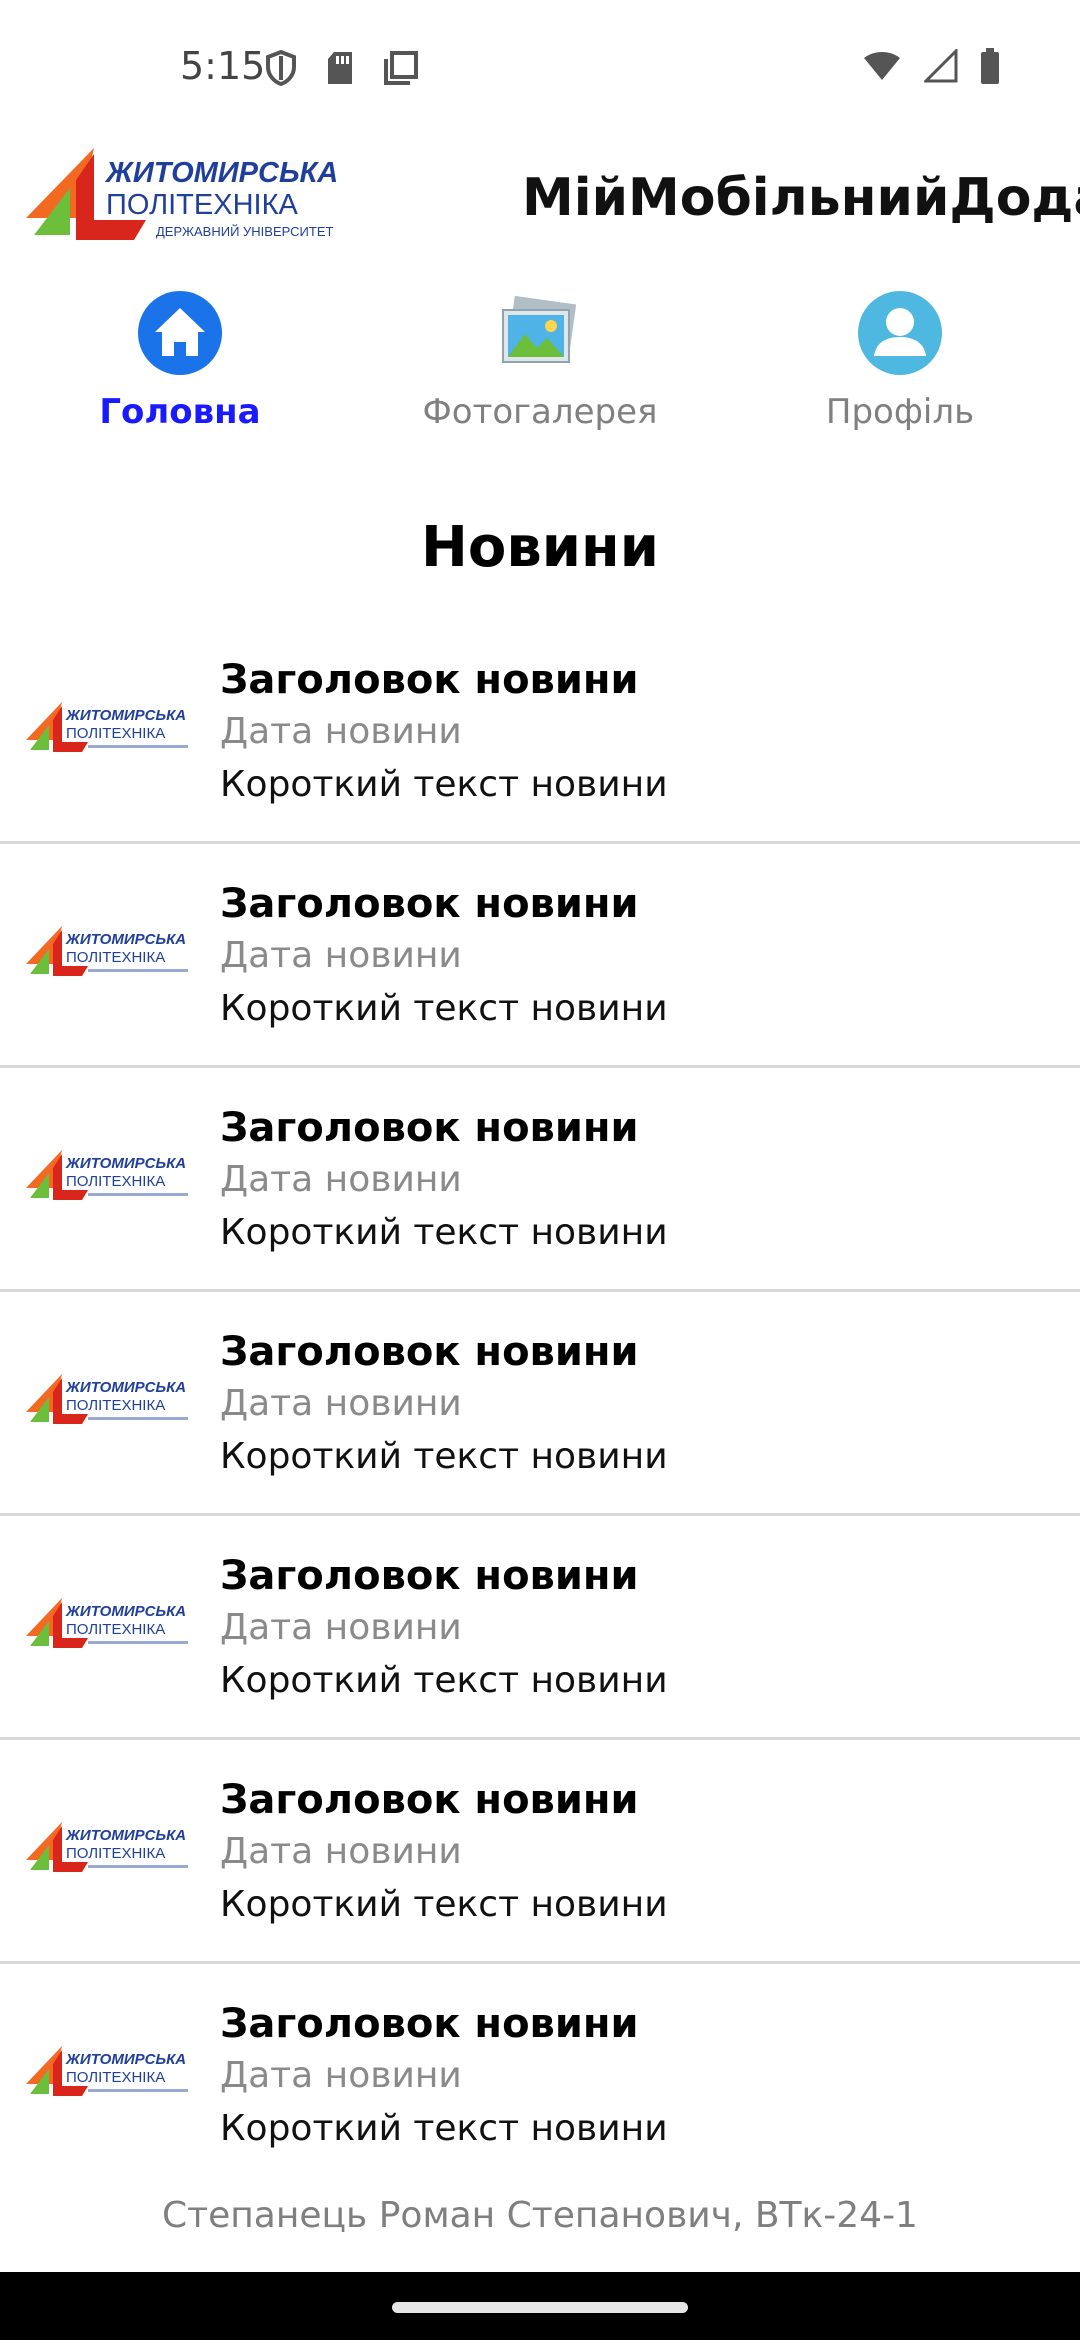 The width and height of the screenshot is (1080, 2340). Describe the element at coordinates (539, 329) in the screenshot. I see `gallery-icon` at that location.